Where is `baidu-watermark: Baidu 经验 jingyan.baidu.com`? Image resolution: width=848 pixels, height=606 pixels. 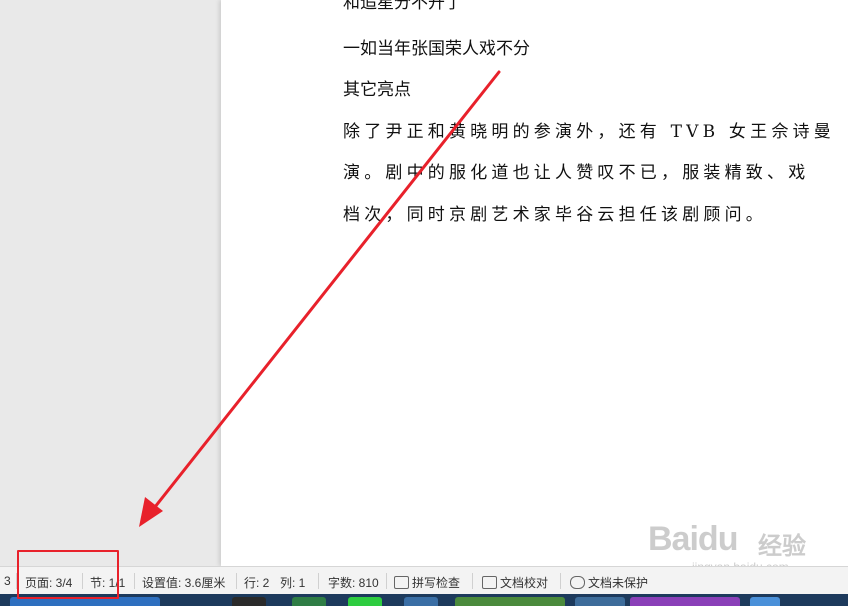
baidu-watermark: Baidu 经验 jingyan.baidu.com is located at coordinates (743, 547).